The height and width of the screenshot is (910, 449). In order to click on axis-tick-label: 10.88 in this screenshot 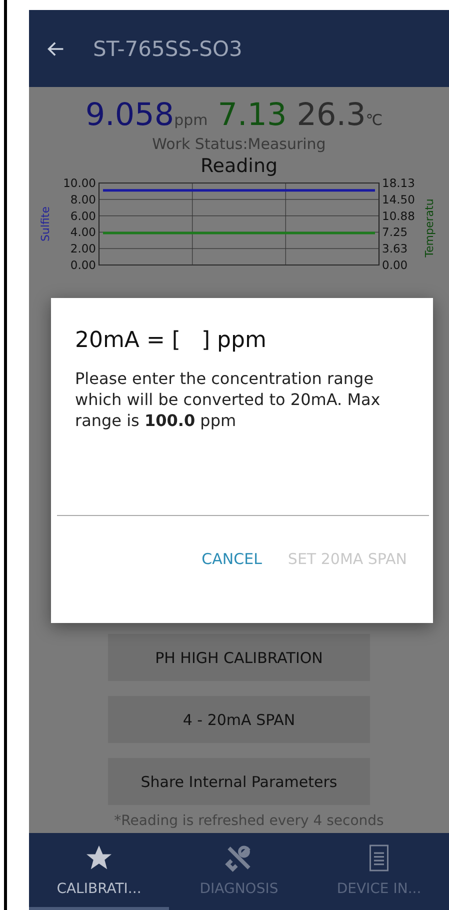, I will do `click(398, 215)`.